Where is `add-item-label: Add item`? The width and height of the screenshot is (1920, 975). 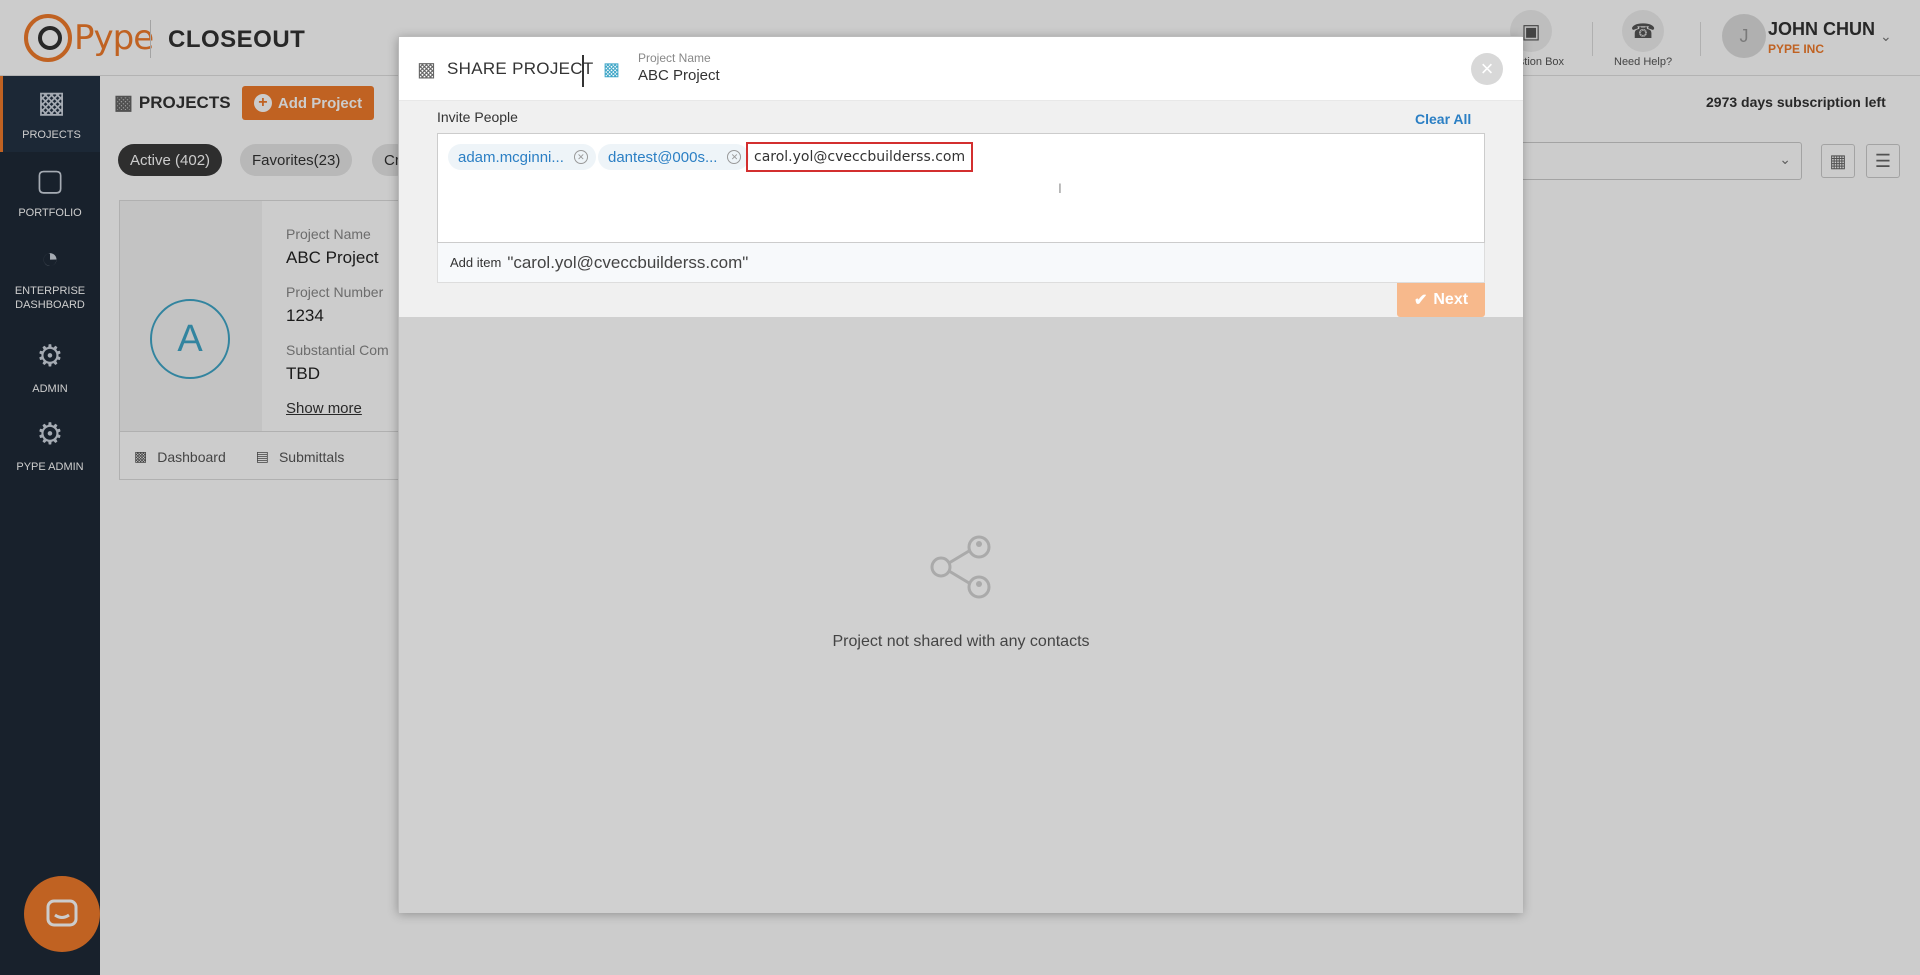 add-item-label: Add item is located at coordinates (476, 262).